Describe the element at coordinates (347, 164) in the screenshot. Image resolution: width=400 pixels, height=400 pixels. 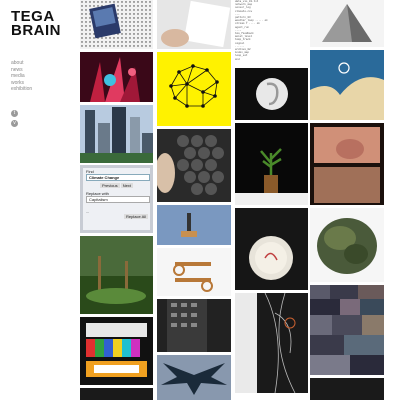
I see `work-tile-nose-closeup` at that location.